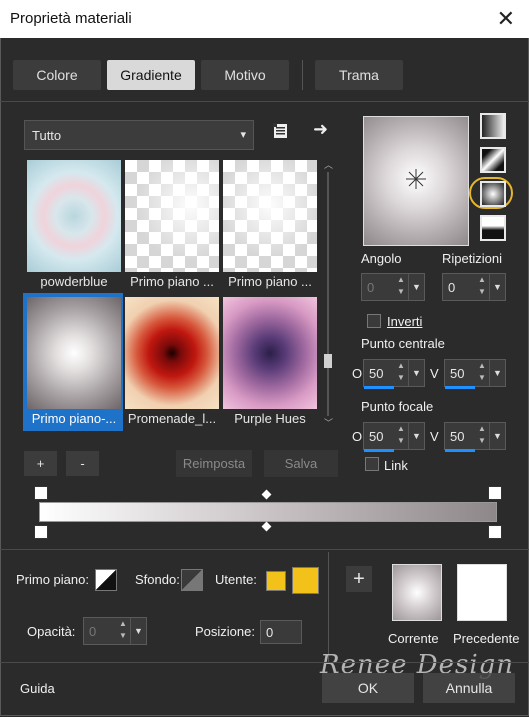 This screenshot has height=717, width=529. Describe the element at coordinates (495, 532) in the screenshot. I see `color-stop-right-icon` at that location.